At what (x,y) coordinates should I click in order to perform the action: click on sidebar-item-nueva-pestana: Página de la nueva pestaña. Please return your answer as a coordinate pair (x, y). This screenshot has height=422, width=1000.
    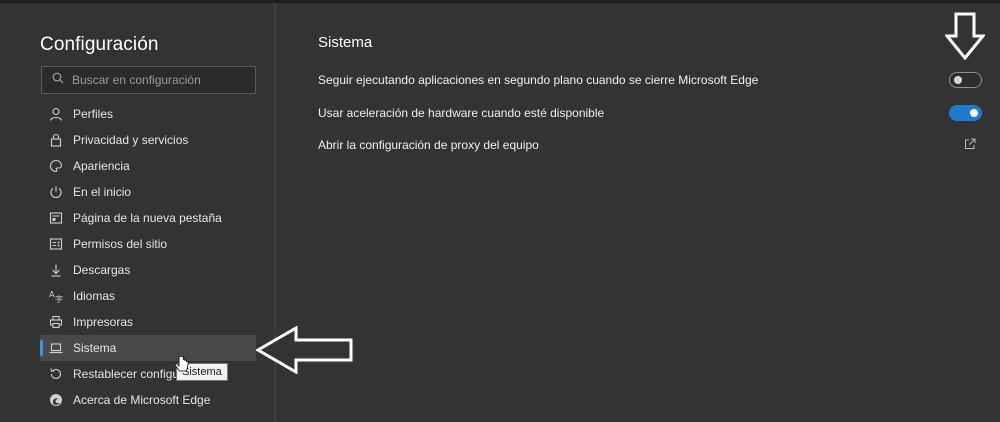
    Looking at the image, I should click on (148, 218).